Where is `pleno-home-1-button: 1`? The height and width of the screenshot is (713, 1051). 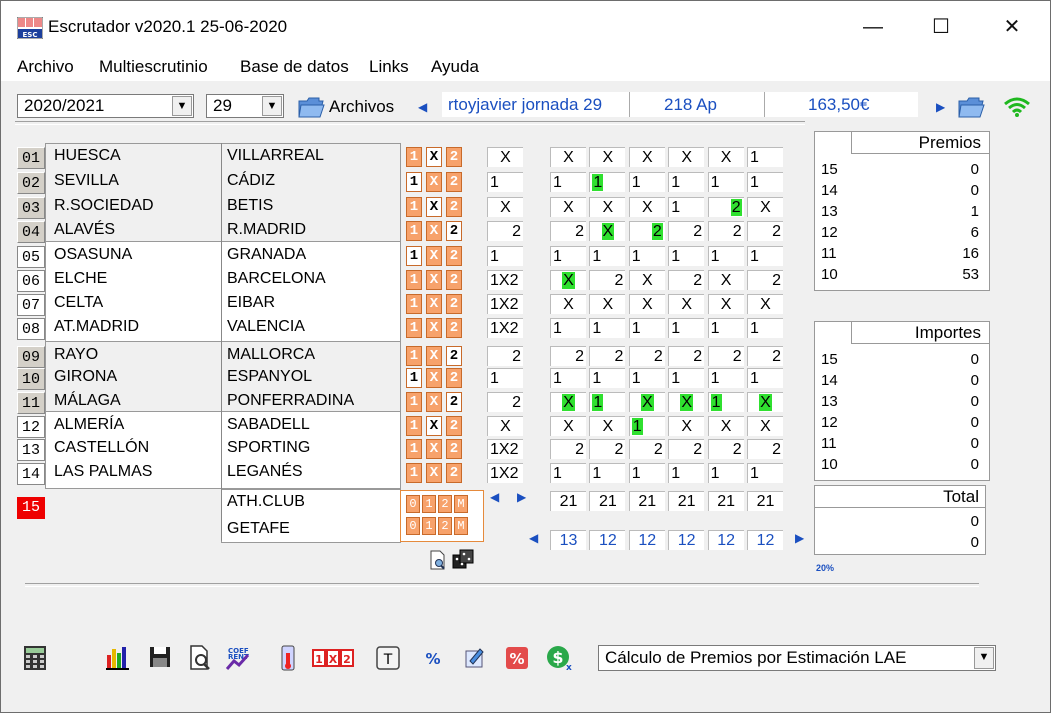 pleno-home-1-button: 1 is located at coordinates (429, 504).